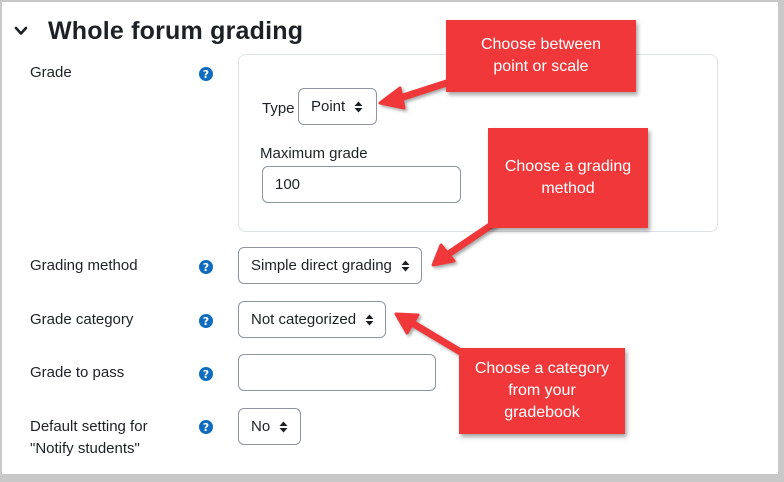 The image size is (784, 482). Describe the element at coordinates (443, 255) in the screenshot. I see `arrow-method-head` at that location.